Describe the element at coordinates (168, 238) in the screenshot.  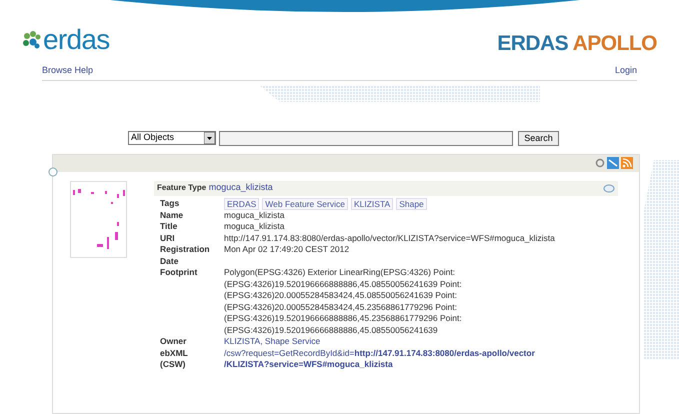
I see `field-label: URI` at that location.